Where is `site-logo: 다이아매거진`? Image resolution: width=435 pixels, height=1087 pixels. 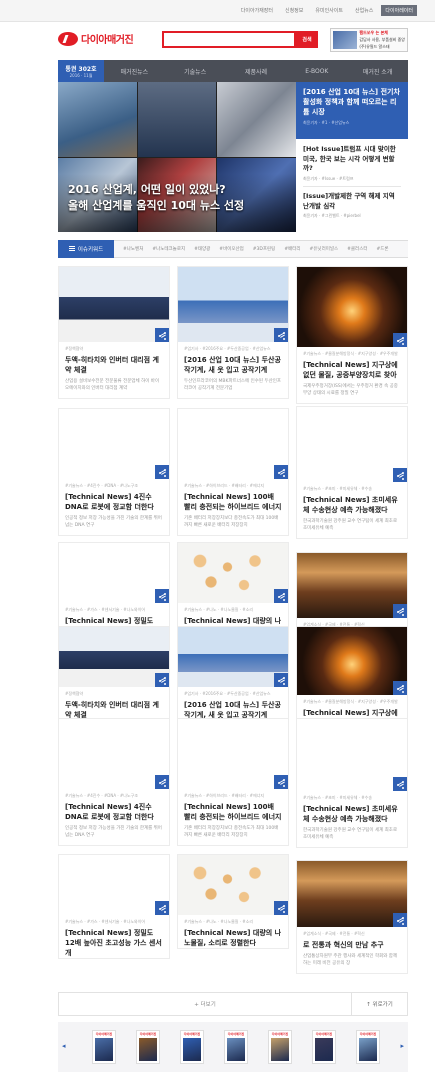
site-logo: 다이아매거진 is located at coordinates (96, 38).